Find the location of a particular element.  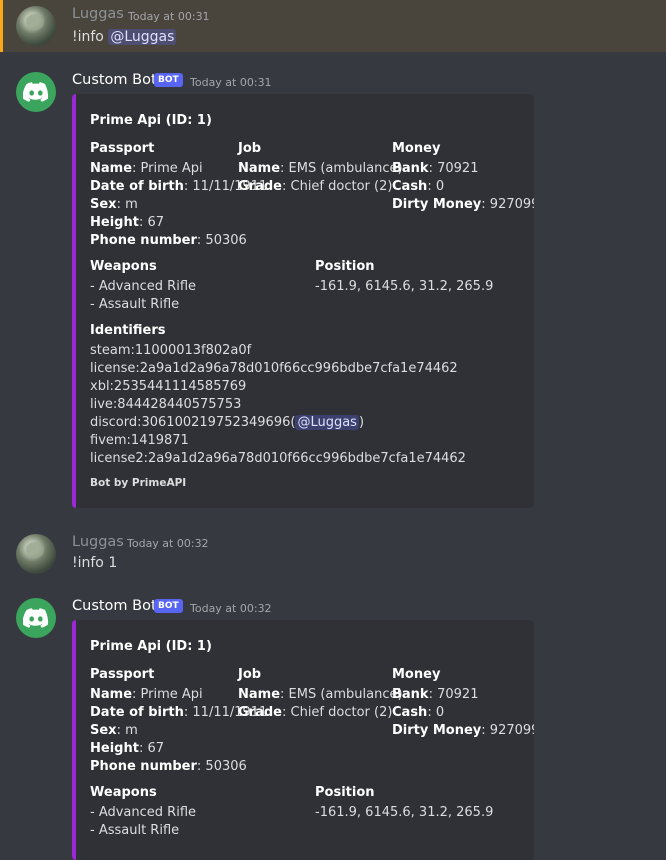

message-text: !info is located at coordinates (90, 37).